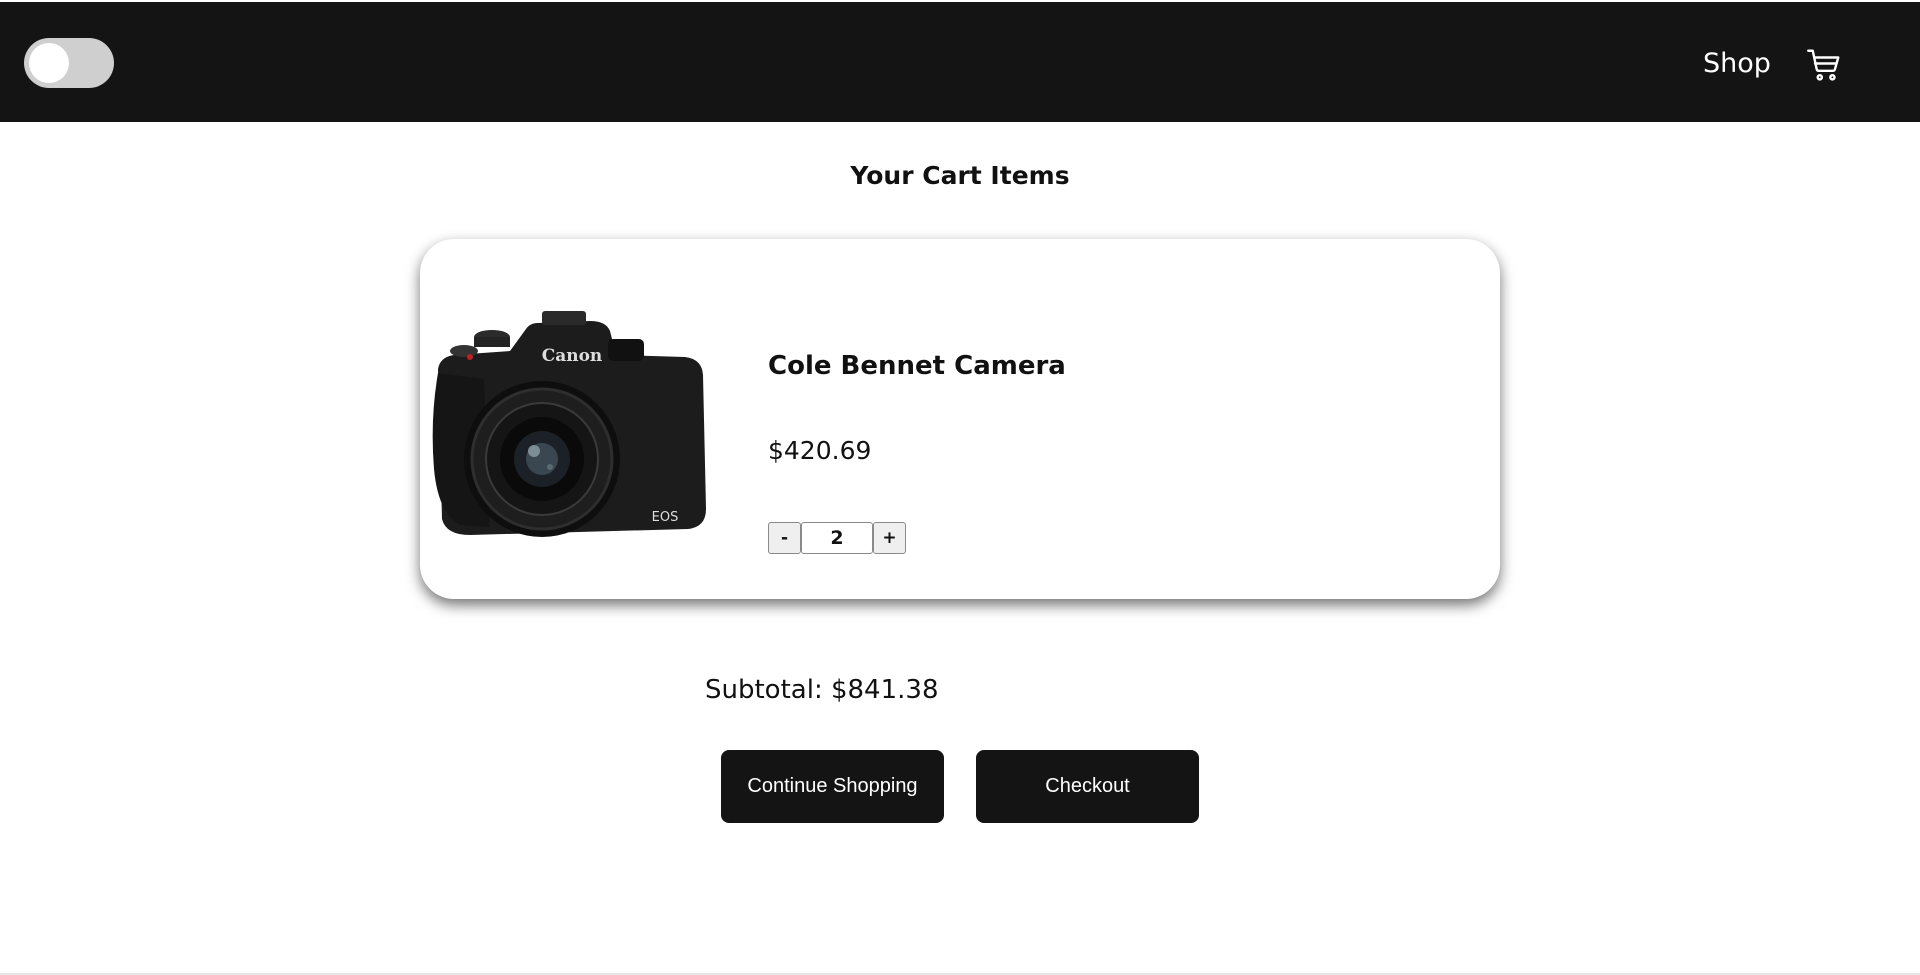 Image resolution: width=1920 pixels, height=975 pixels. What do you see at coordinates (1737, 64) in the screenshot?
I see `nav-link-shop: Shop` at bounding box center [1737, 64].